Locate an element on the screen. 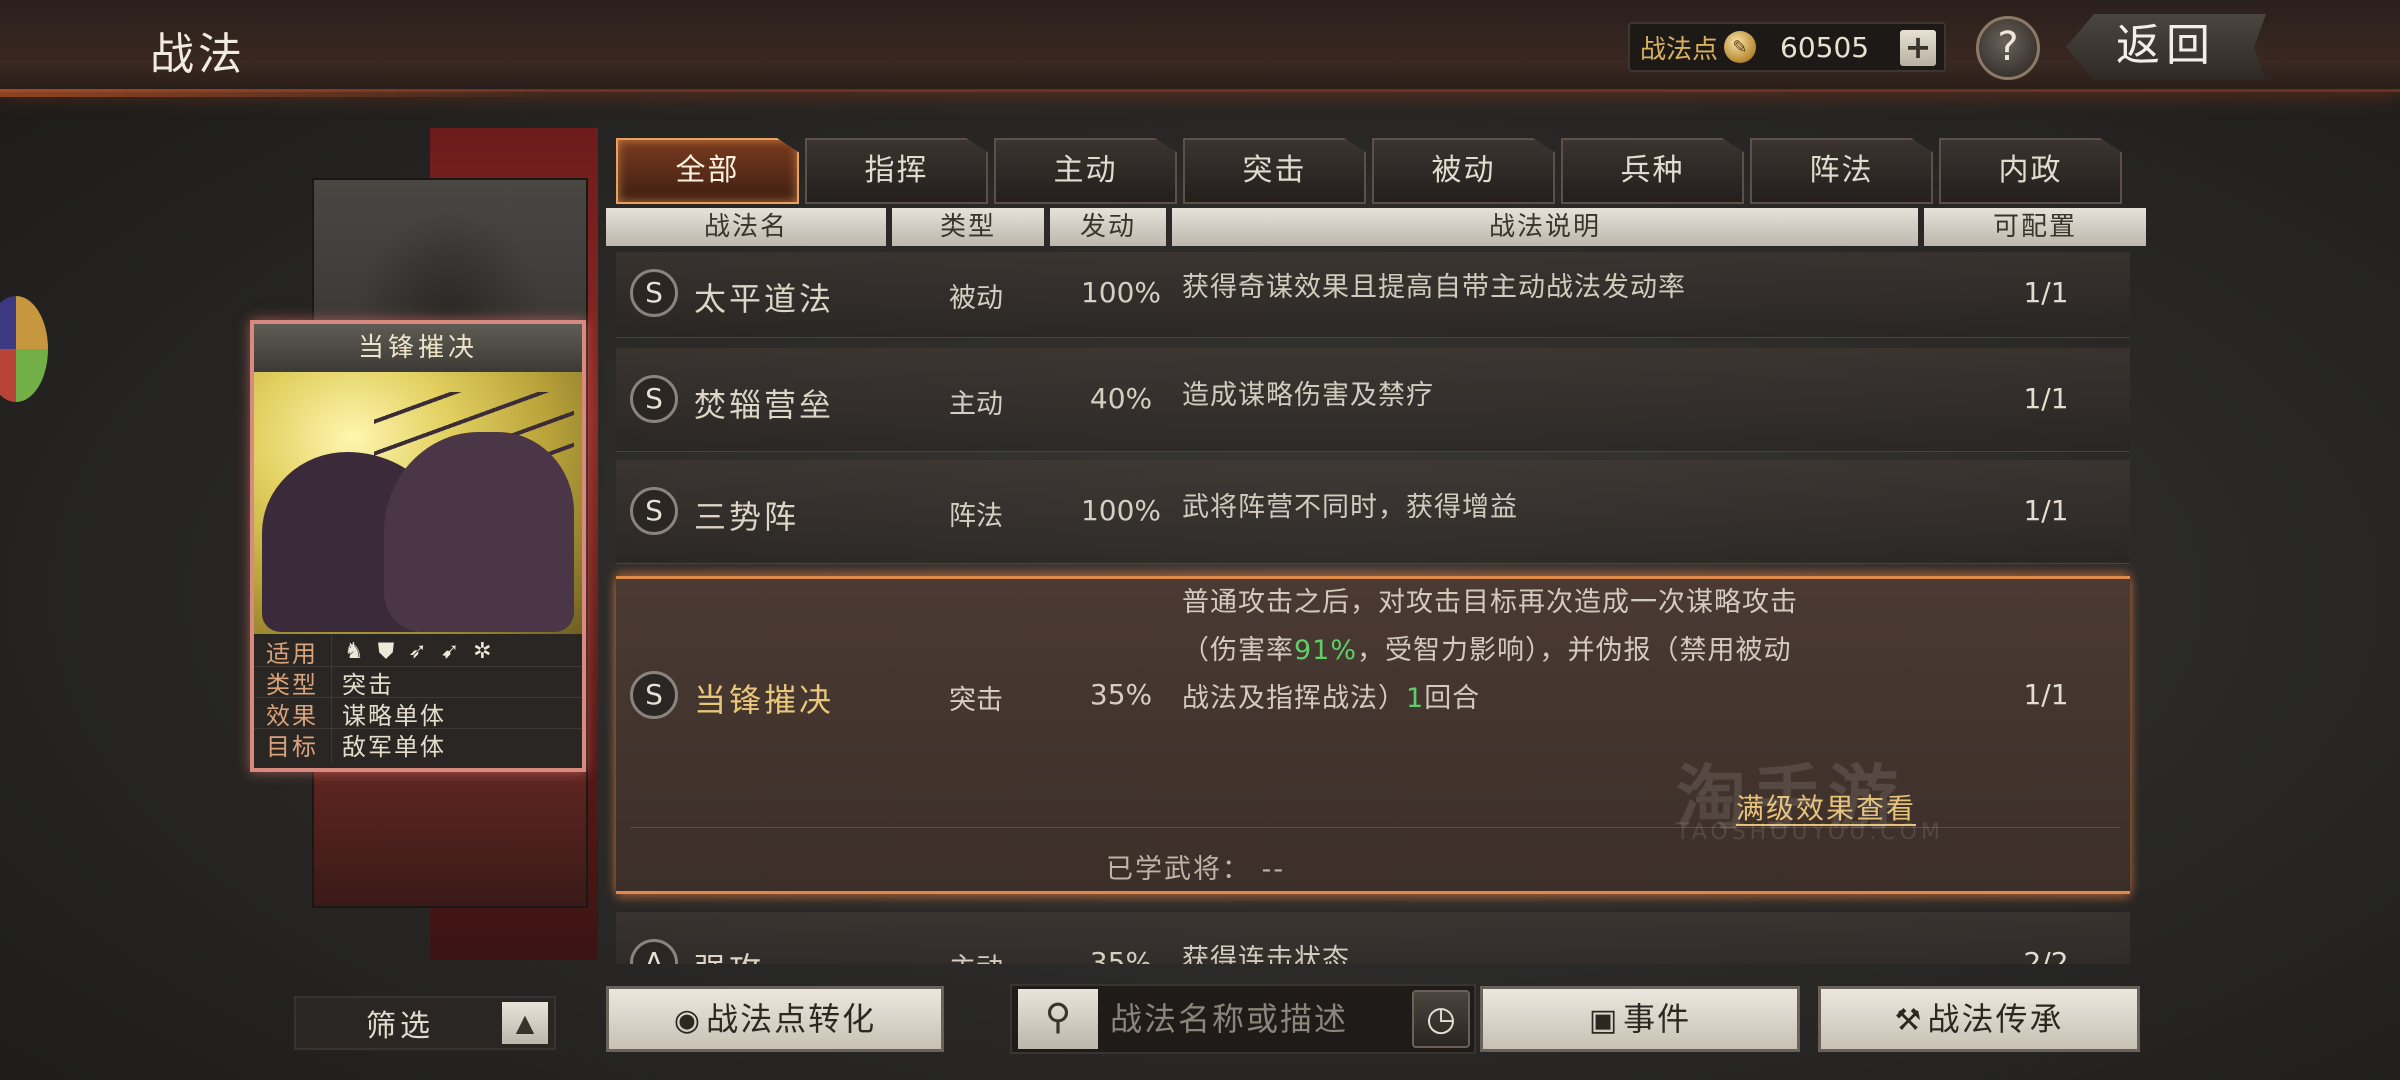 This screenshot has height=1080, width=2400. tactic-name: 太平道法 is located at coordinates (764, 299).